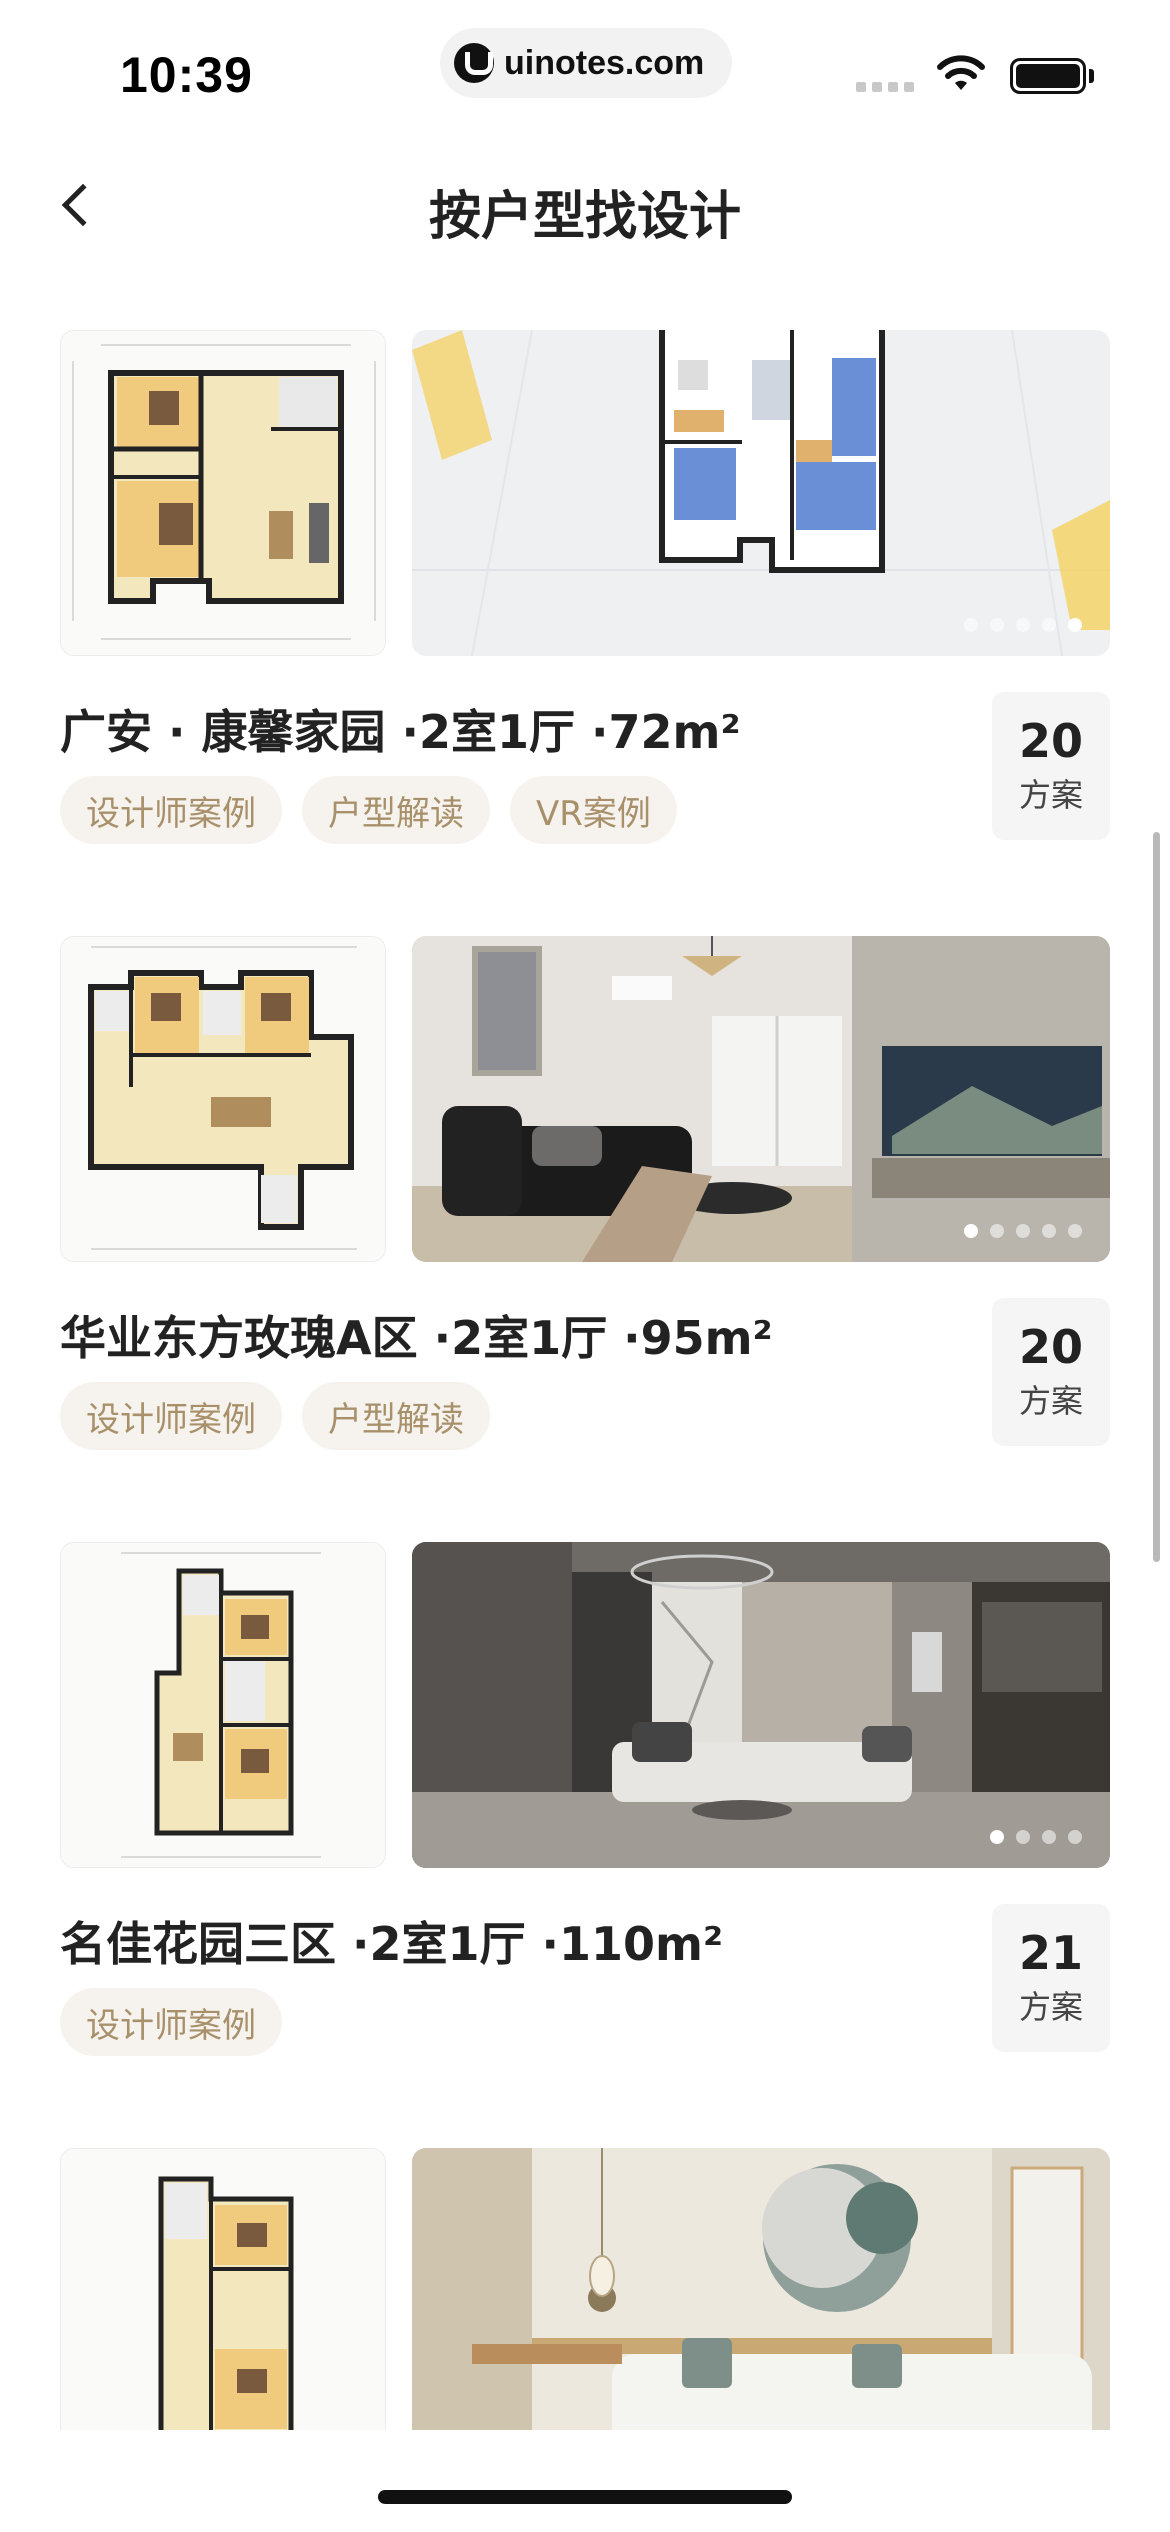 The image size is (1170, 2532). I want to click on site-logo-icon, so click(474, 63).